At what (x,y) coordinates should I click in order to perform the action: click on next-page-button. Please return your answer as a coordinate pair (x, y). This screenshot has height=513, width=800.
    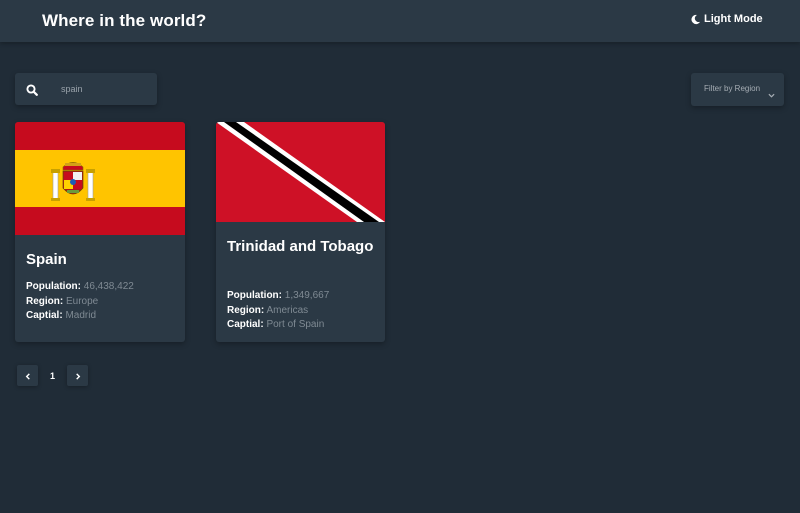
    Looking at the image, I should click on (77, 375).